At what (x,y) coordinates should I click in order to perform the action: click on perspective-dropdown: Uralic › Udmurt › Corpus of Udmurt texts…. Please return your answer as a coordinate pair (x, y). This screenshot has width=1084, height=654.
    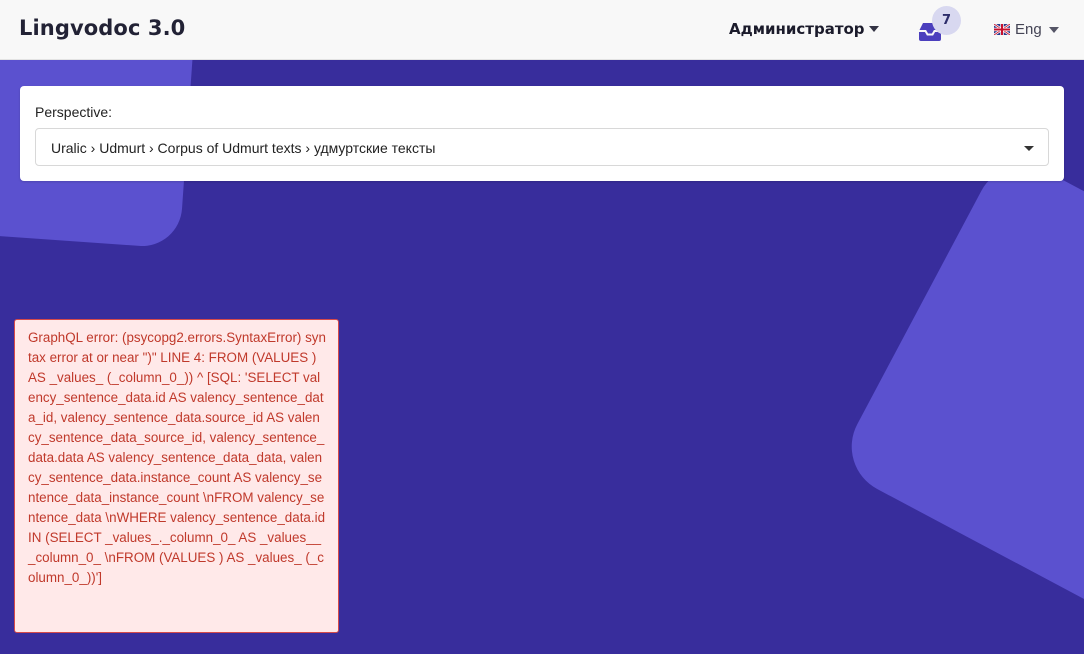
    Looking at the image, I should click on (542, 147).